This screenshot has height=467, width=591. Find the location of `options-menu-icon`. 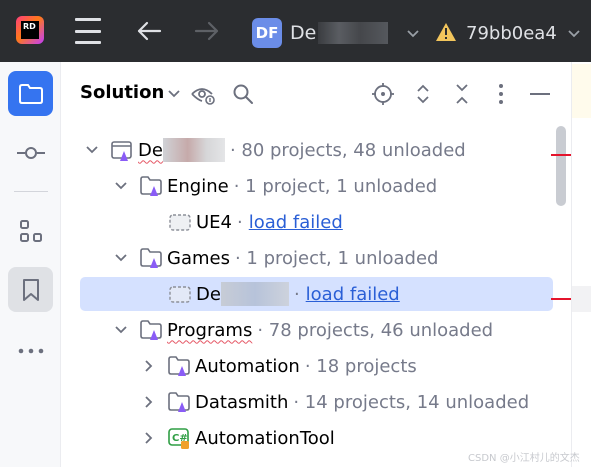

options-menu-icon is located at coordinates (501, 94).